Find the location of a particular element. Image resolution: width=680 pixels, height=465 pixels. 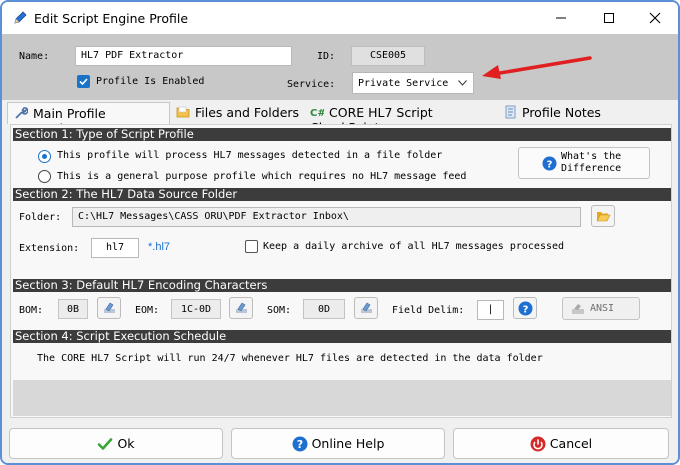

som-value: 0D is located at coordinates (324, 309).